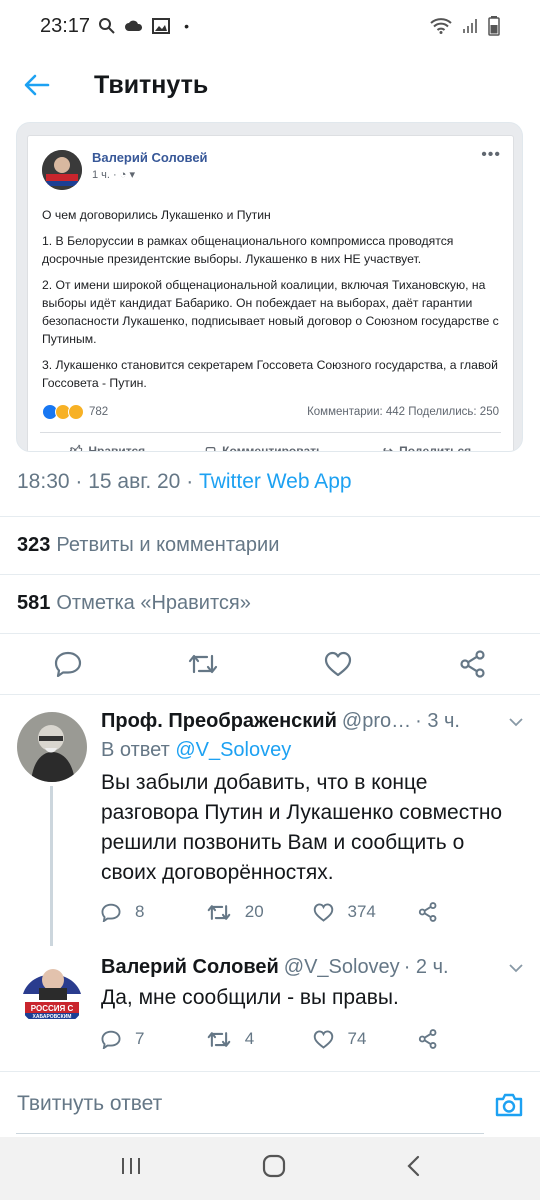 This screenshot has width=540, height=1200. What do you see at coordinates (154, 1039) in the screenshot?
I see `reply-button: 7` at bounding box center [154, 1039].